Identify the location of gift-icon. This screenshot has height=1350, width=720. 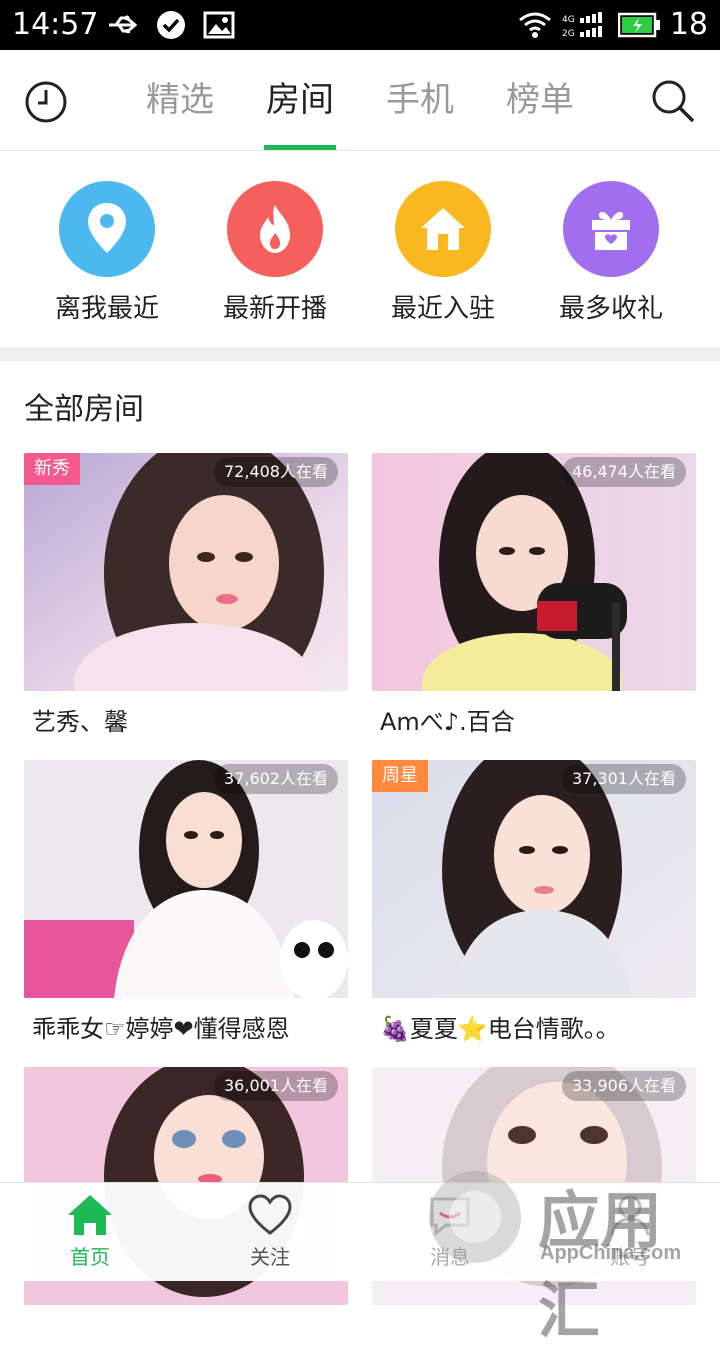
(611, 229).